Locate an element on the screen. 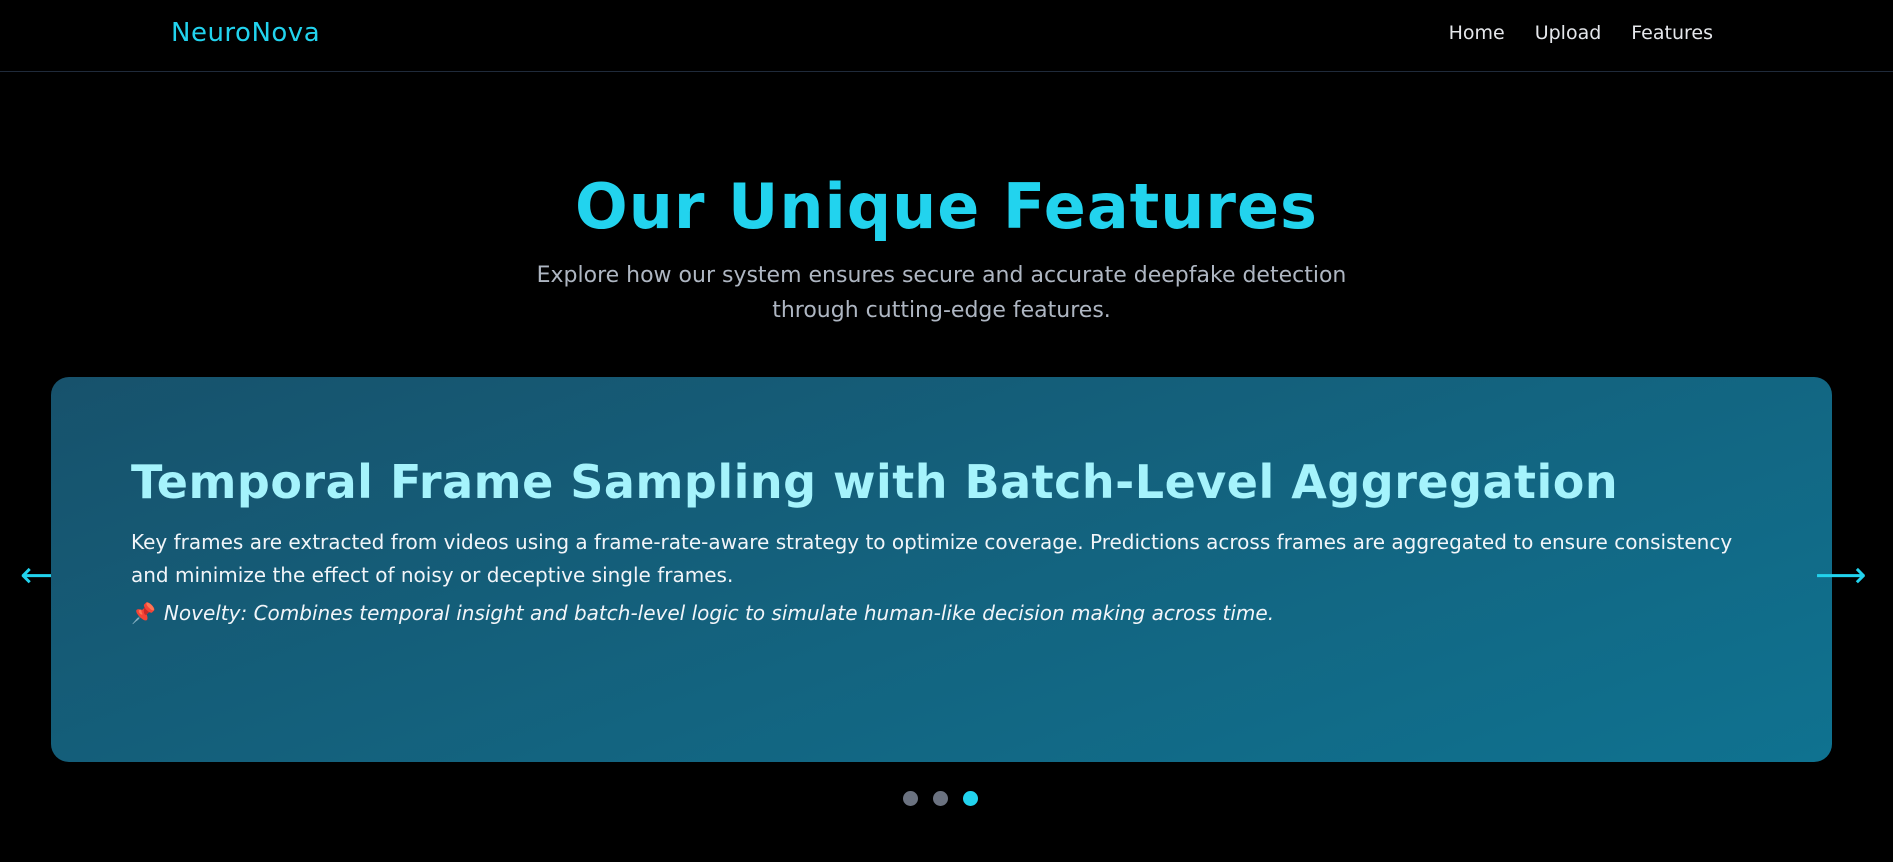 The image size is (1893, 862). page-title: Our Unique Features is located at coordinates (946, 206).